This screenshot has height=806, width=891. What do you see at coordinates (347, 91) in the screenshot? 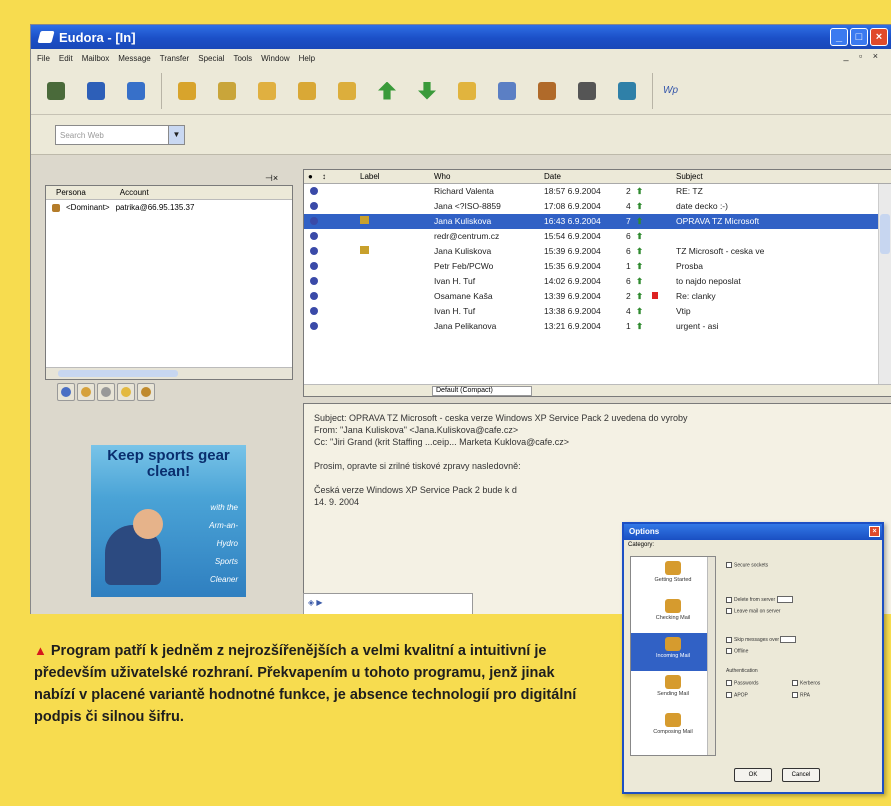
I see `forward-icon` at bounding box center [347, 91].